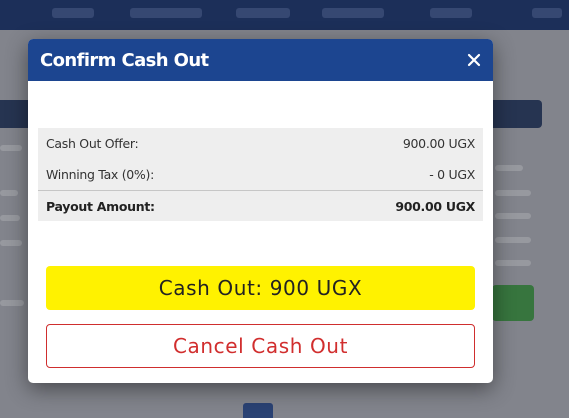 This screenshot has width=569, height=418. What do you see at coordinates (435, 206) in the screenshot?
I see `payout-amount-value: 900.00 UGX` at bounding box center [435, 206].